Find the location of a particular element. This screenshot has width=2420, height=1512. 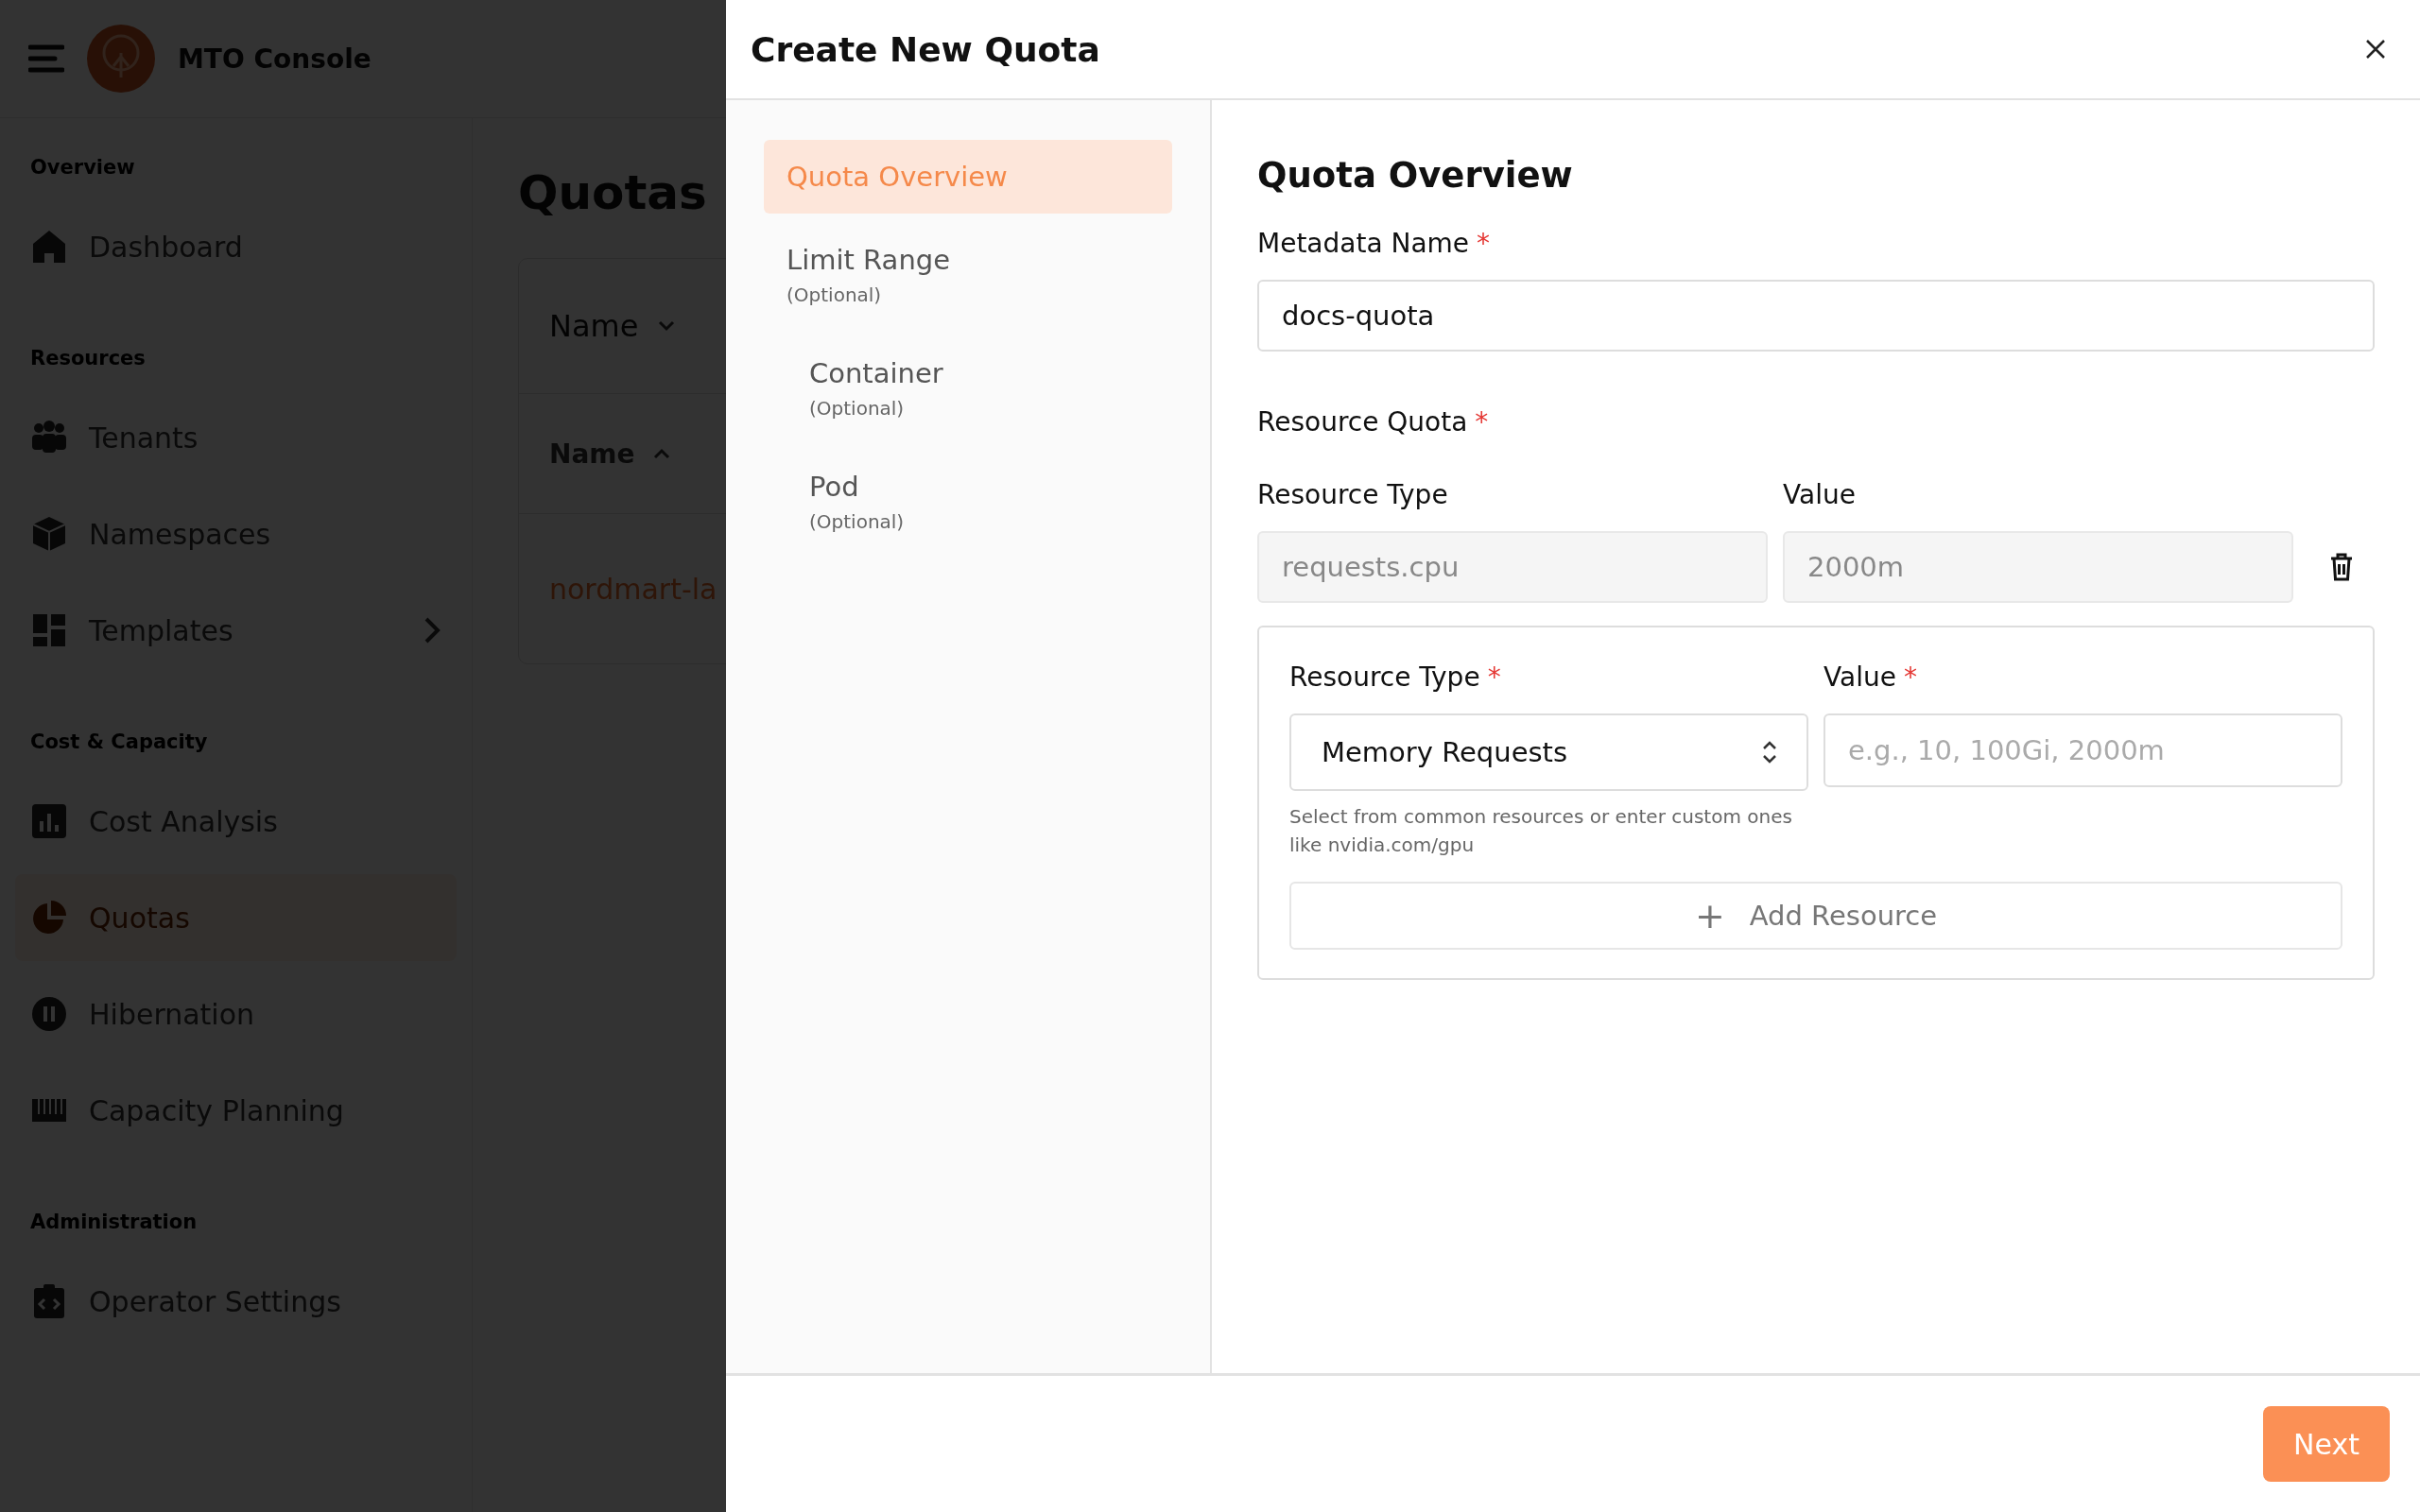

step-item: Pod (Optional) is located at coordinates (979, 502).